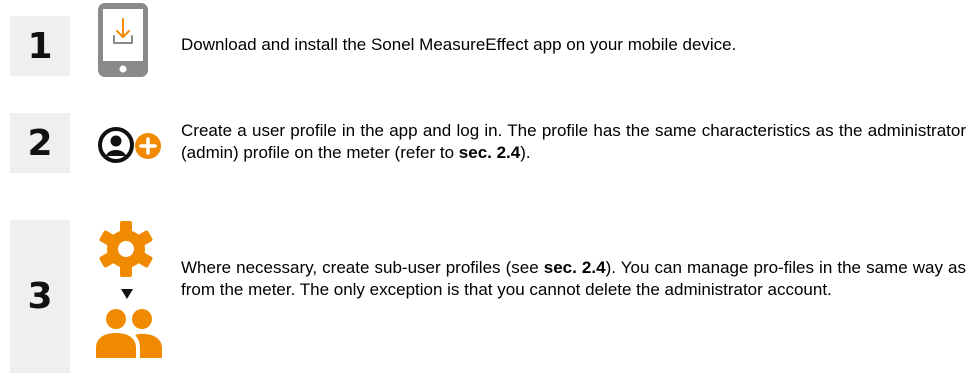 The width and height of the screenshot is (977, 373). What do you see at coordinates (40, 143) in the screenshot?
I see `step-number-2: 2` at bounding box center [40, 143].